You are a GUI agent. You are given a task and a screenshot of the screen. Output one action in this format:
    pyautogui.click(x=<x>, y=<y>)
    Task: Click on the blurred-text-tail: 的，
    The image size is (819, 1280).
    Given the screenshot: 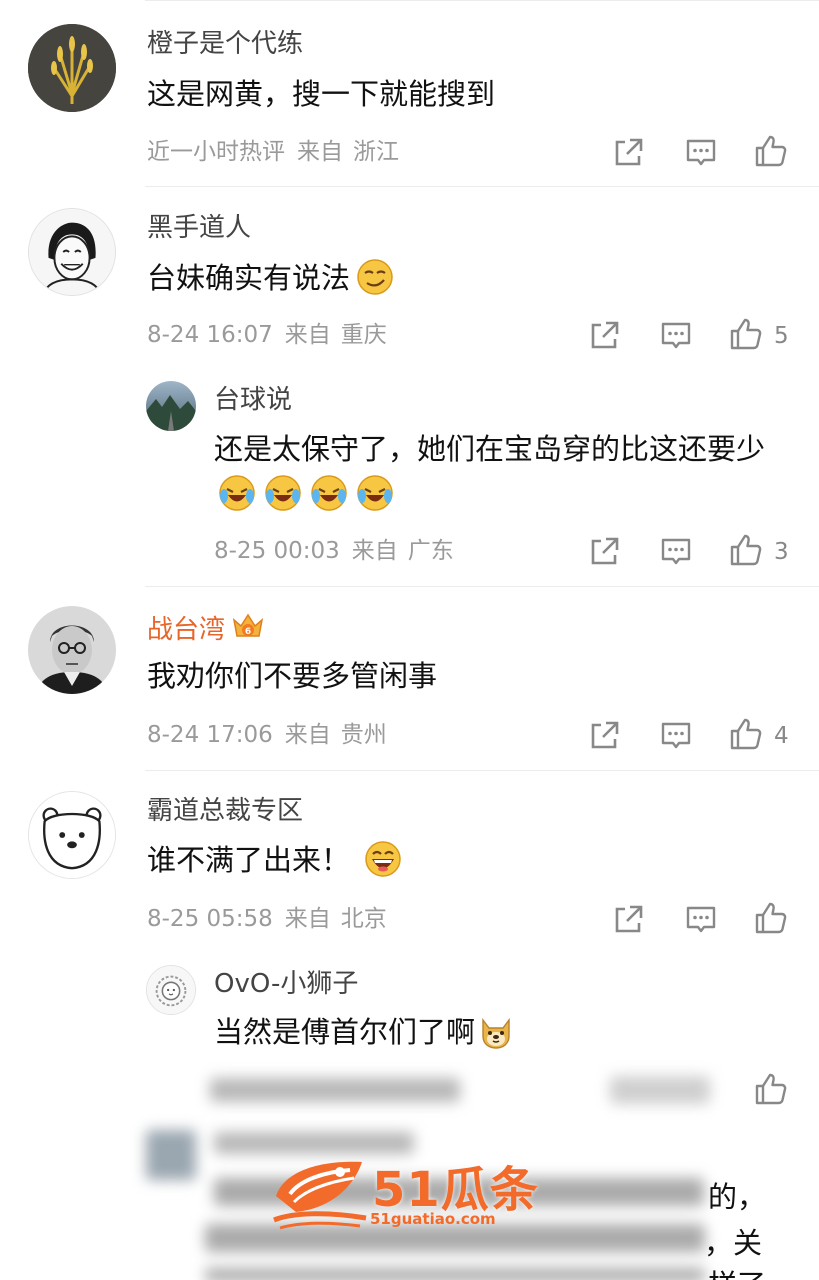 What is the action you would take?
    pyautogui.click(x=737, y=1197)
    